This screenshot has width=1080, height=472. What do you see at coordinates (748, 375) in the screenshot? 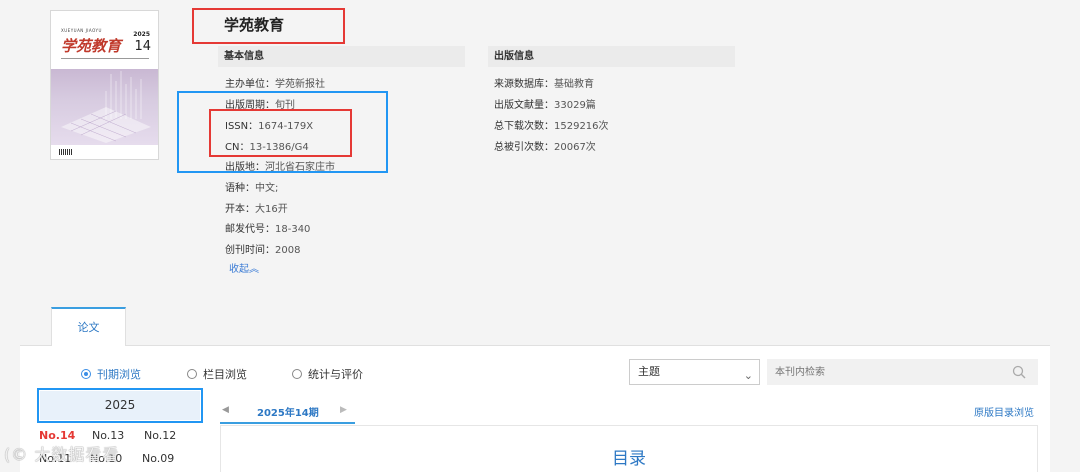
I see `chevron-down-icon: ⌄` at bounding box center [748, 375].